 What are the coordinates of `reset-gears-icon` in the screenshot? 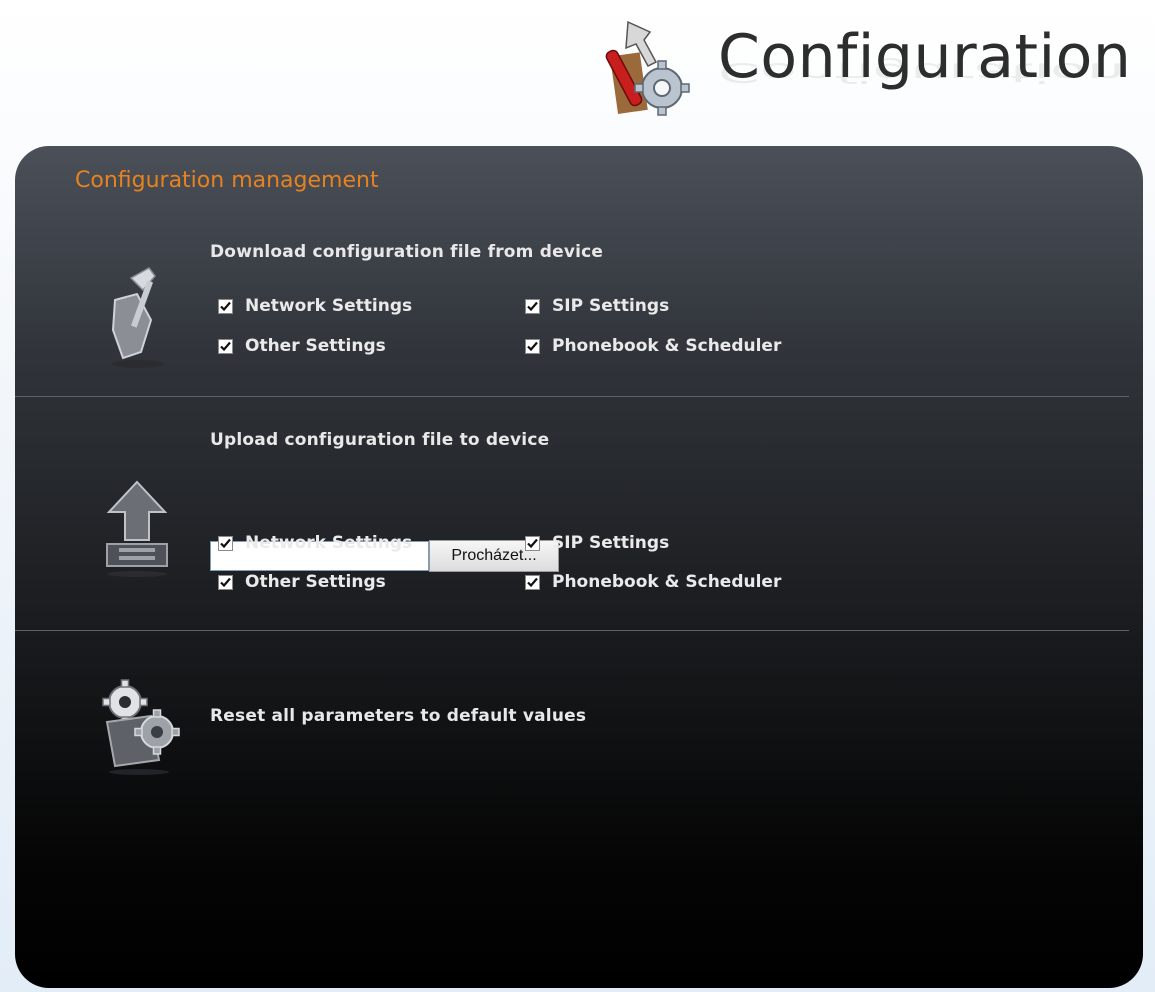 It's located at (141, 727).